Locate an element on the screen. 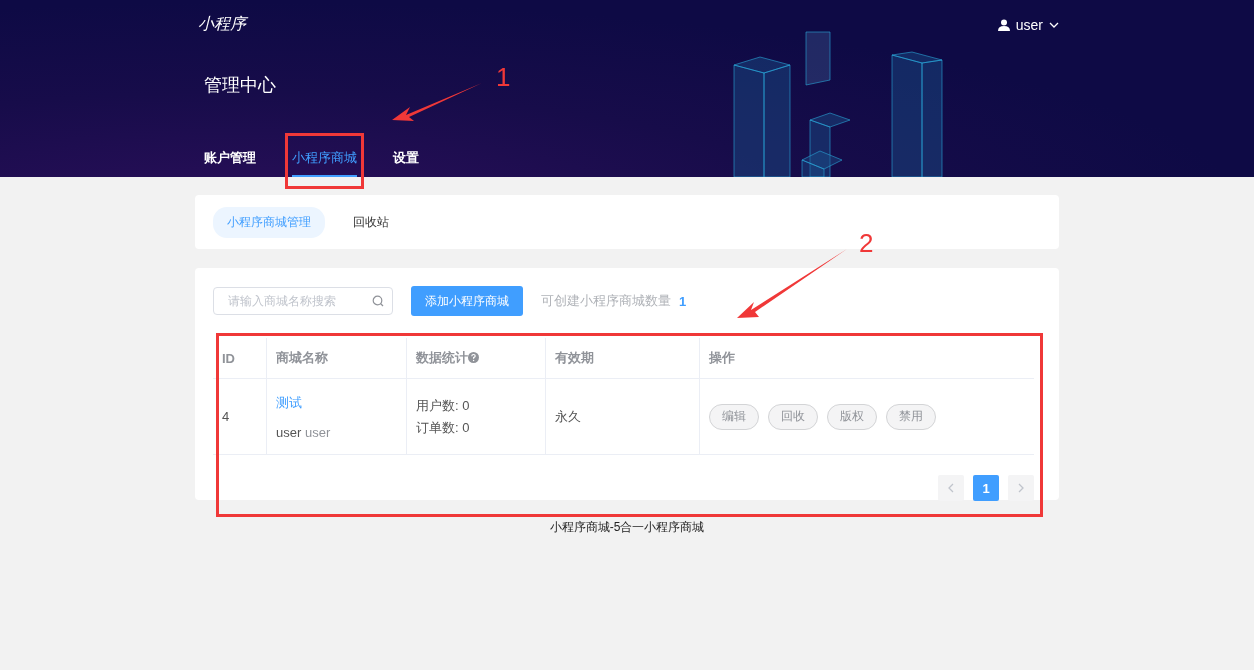 The width and height of the screenshot is (1254, 670). page-button: 1 is located at coordinates (986, 488).